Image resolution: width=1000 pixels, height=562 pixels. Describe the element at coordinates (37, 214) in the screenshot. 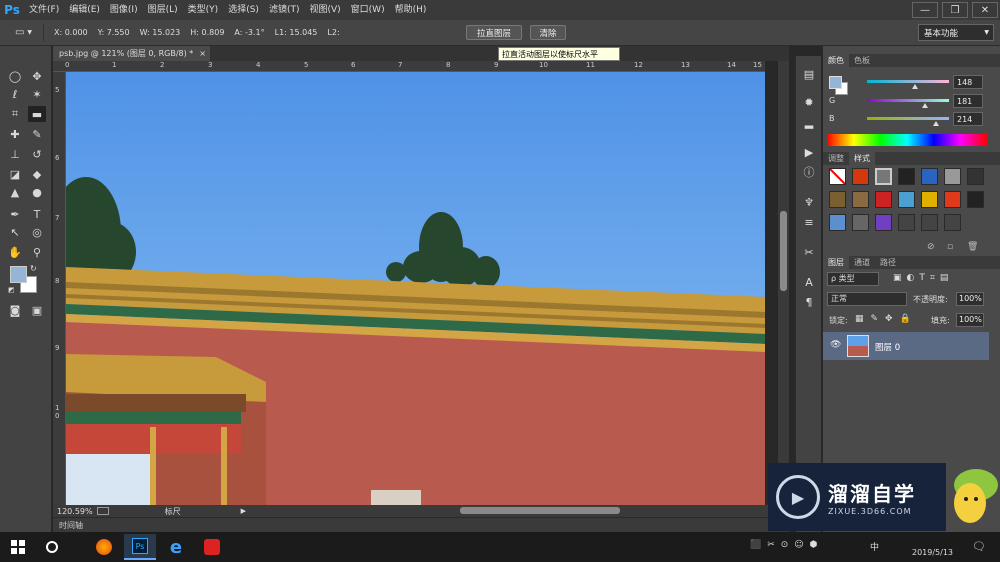

I see `type-tool-icon: T` at that location.